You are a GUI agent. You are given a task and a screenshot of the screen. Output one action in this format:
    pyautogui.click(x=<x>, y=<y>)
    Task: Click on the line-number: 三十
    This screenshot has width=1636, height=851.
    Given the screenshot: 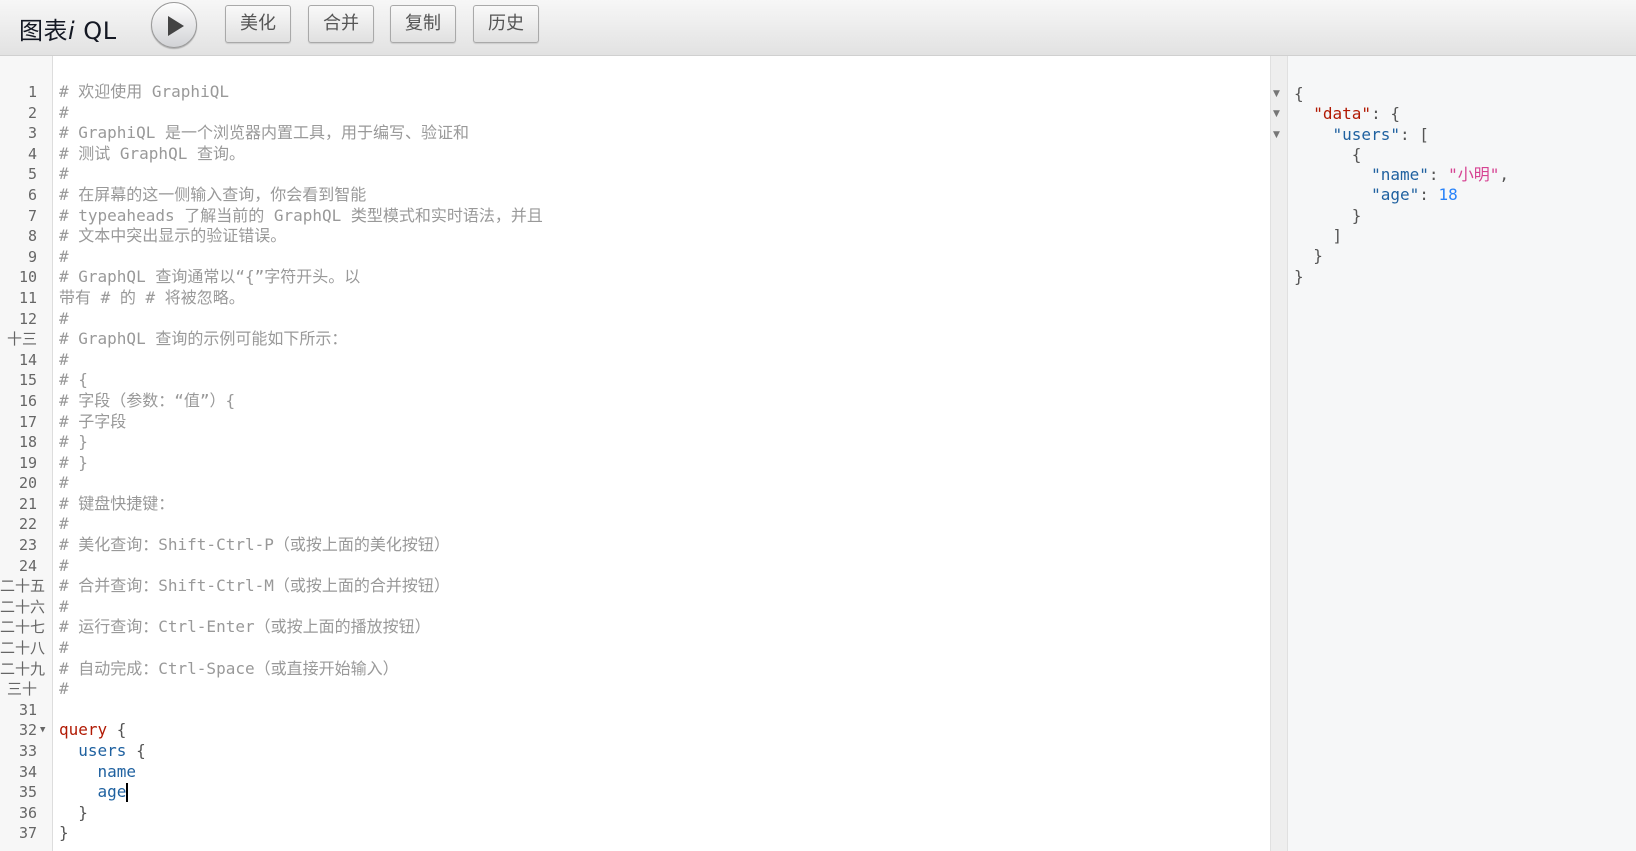 What is the action you would take?
    pyautogui.click(x=21, y=689)
    